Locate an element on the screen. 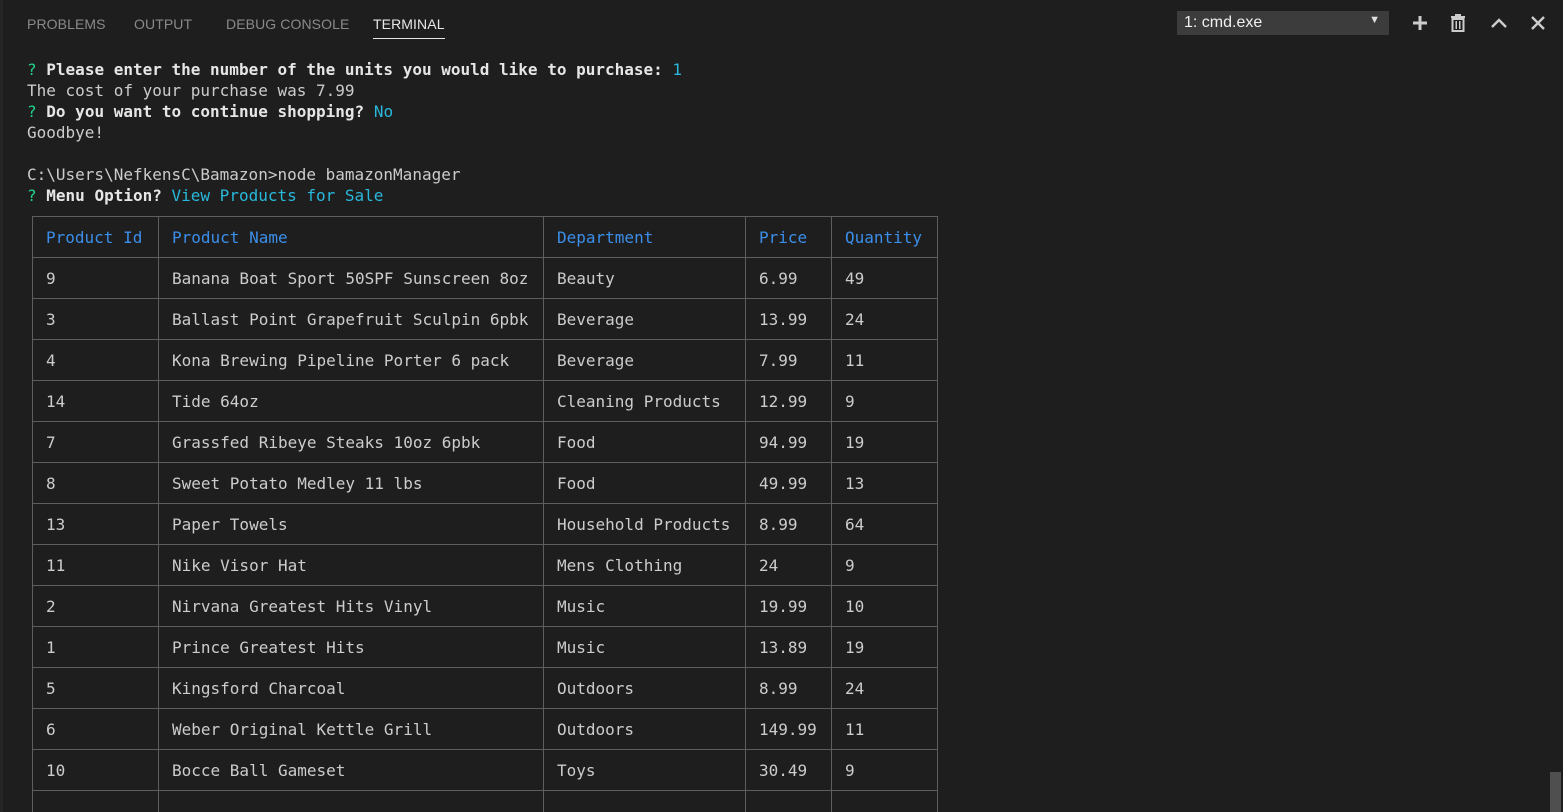 The width and height of the screenshot is (1563, 812). cell-product-name: Weber Original Kettle Grill is located at coordinates (351, 729).